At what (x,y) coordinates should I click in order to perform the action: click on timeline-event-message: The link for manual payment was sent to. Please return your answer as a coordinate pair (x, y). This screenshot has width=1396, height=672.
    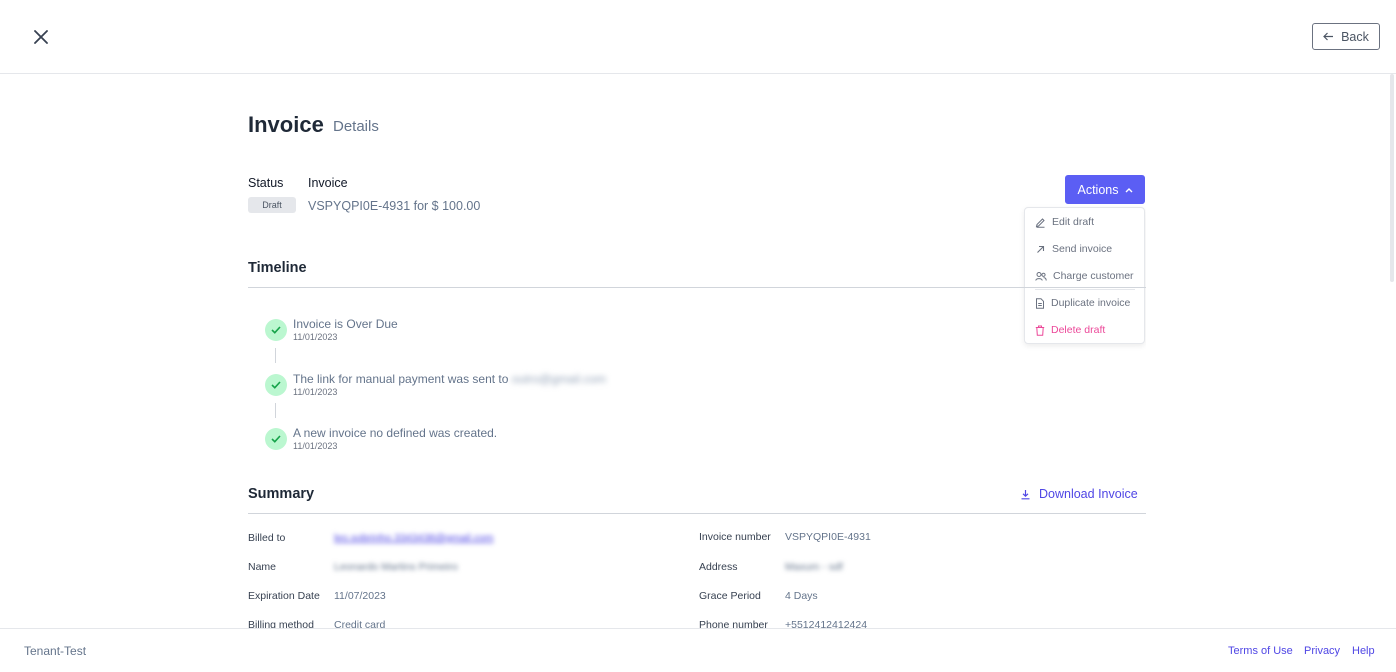
    Looking at the image, I should click on (401, 379).